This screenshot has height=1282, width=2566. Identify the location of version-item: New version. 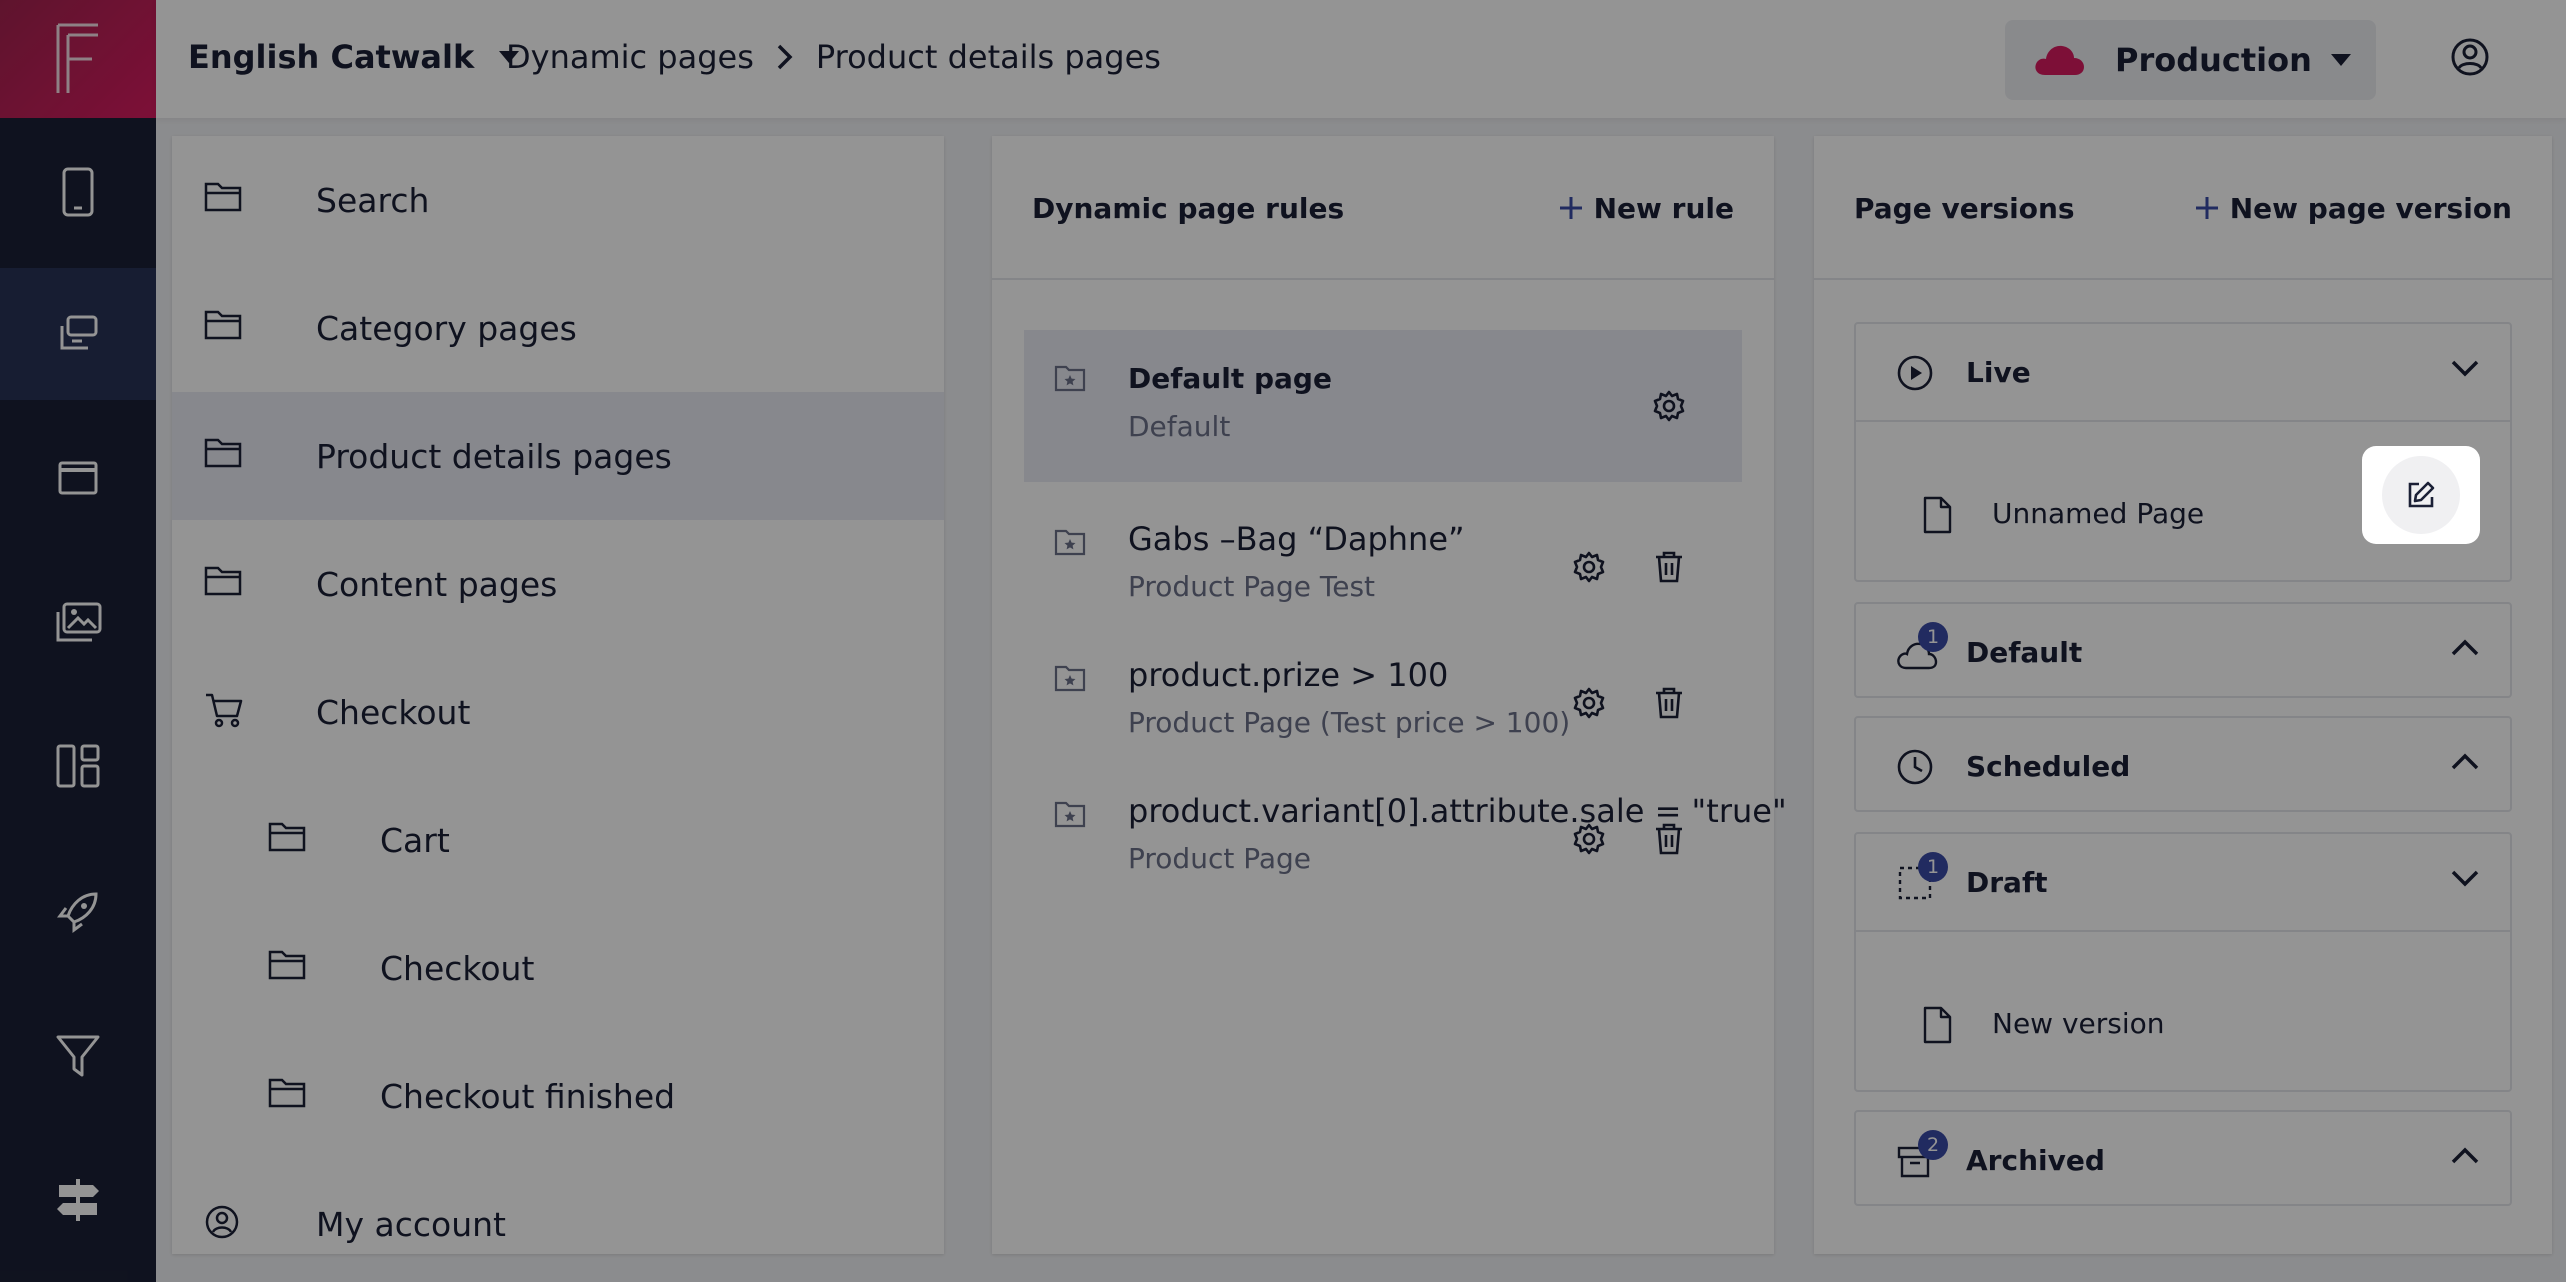
(2183, 1023).